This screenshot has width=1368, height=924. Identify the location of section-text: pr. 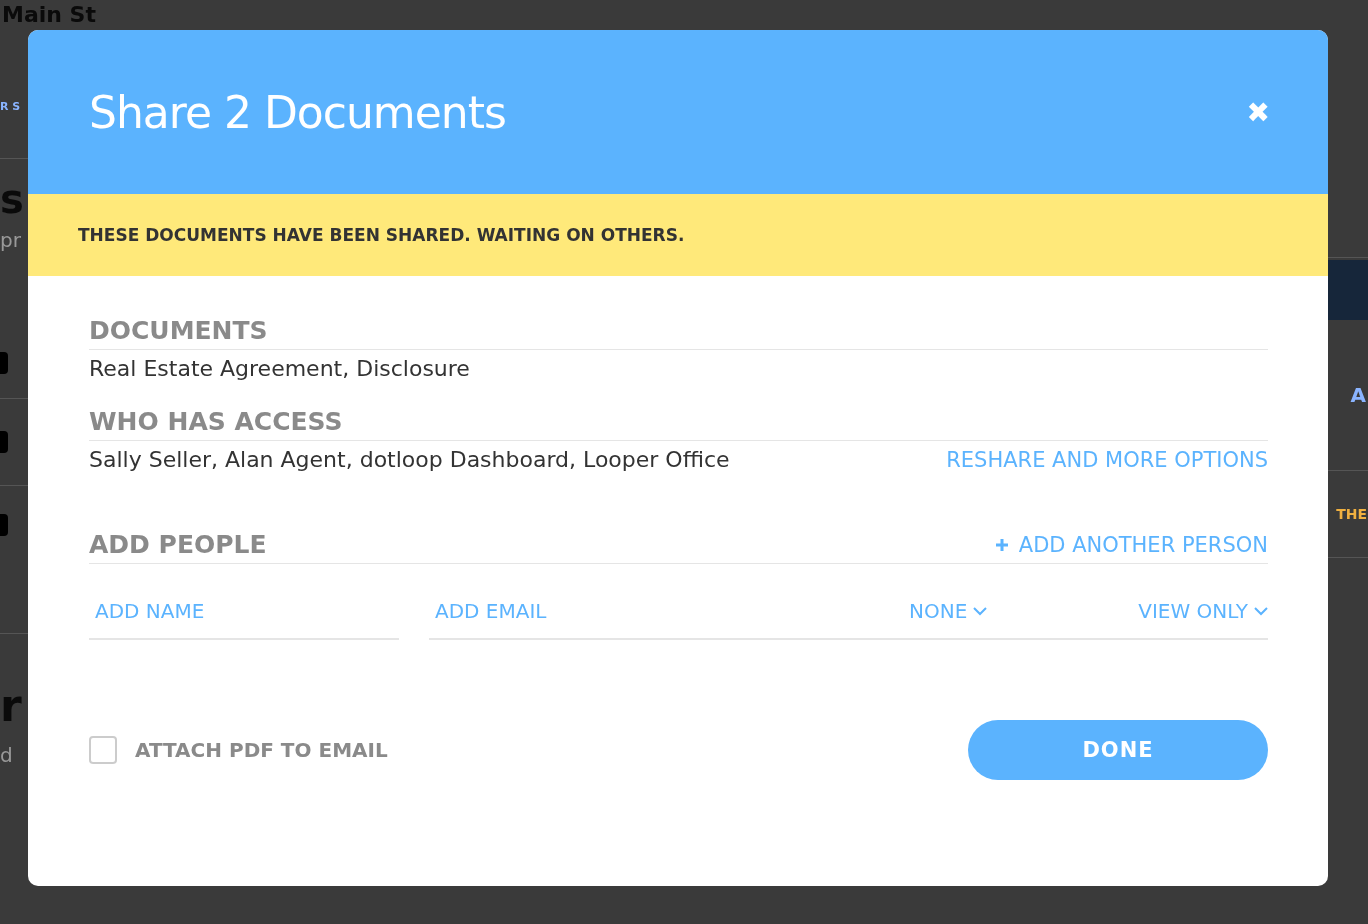
(10, 240).